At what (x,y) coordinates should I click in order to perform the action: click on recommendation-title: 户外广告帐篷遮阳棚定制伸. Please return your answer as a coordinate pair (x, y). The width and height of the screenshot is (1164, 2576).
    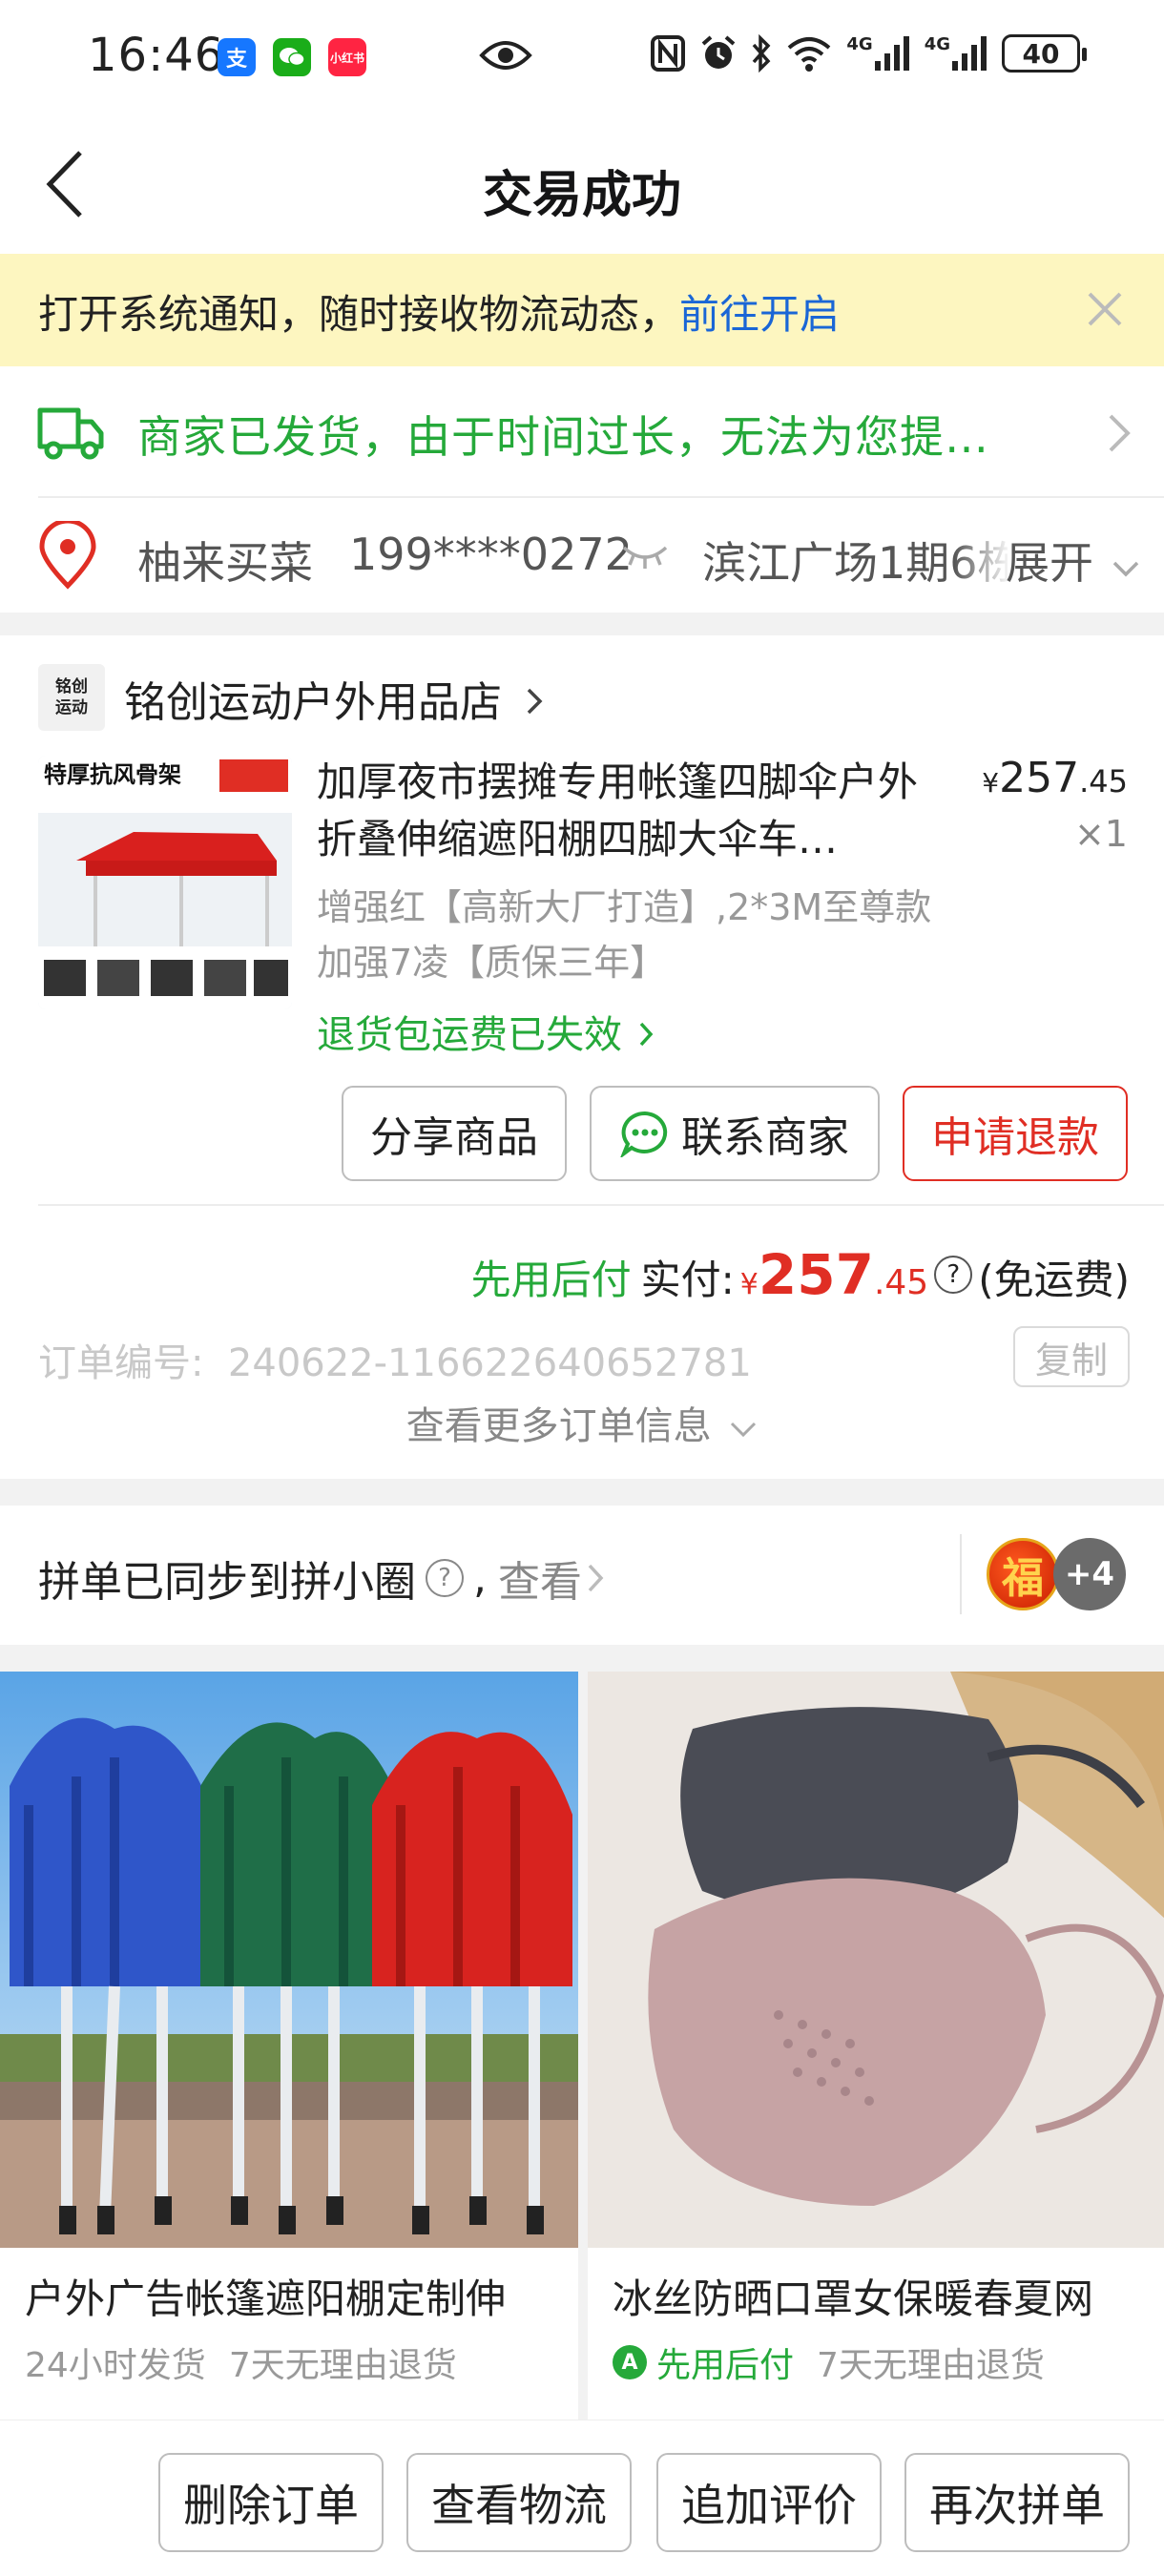
    Looking at the image, I should click on (301, 2296).